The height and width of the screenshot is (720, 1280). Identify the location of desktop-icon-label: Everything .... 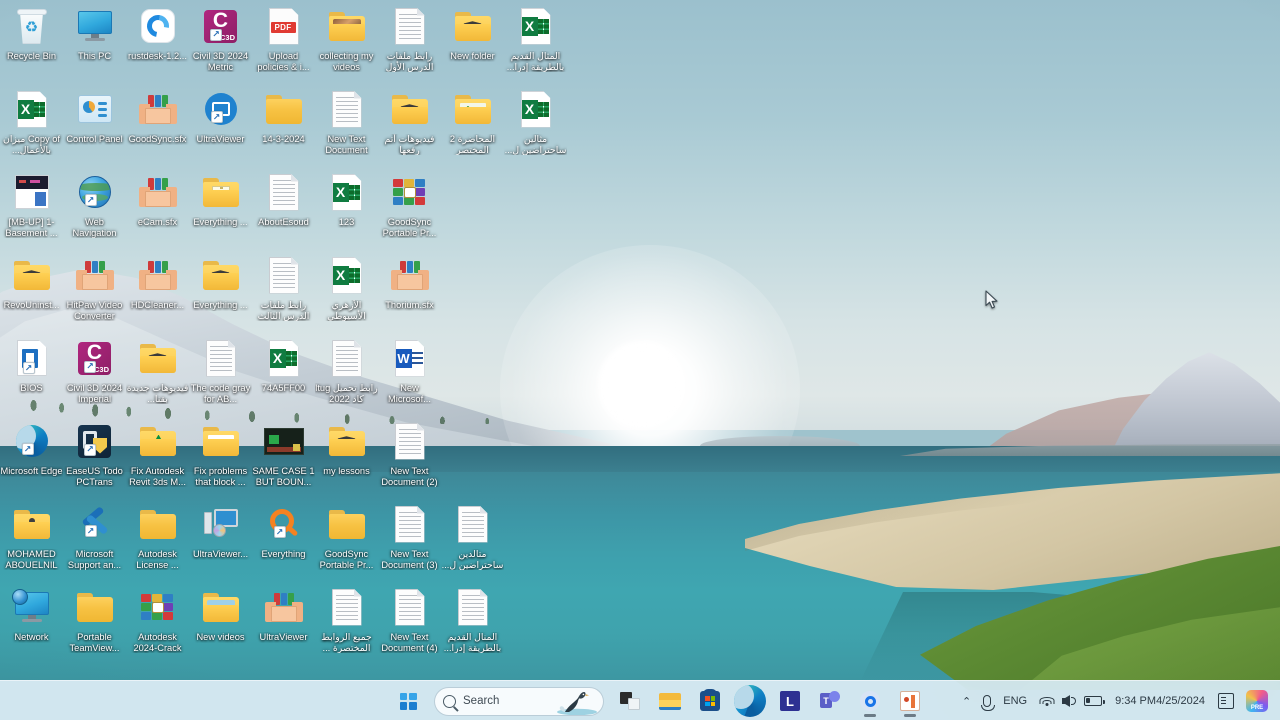
(220, 305).